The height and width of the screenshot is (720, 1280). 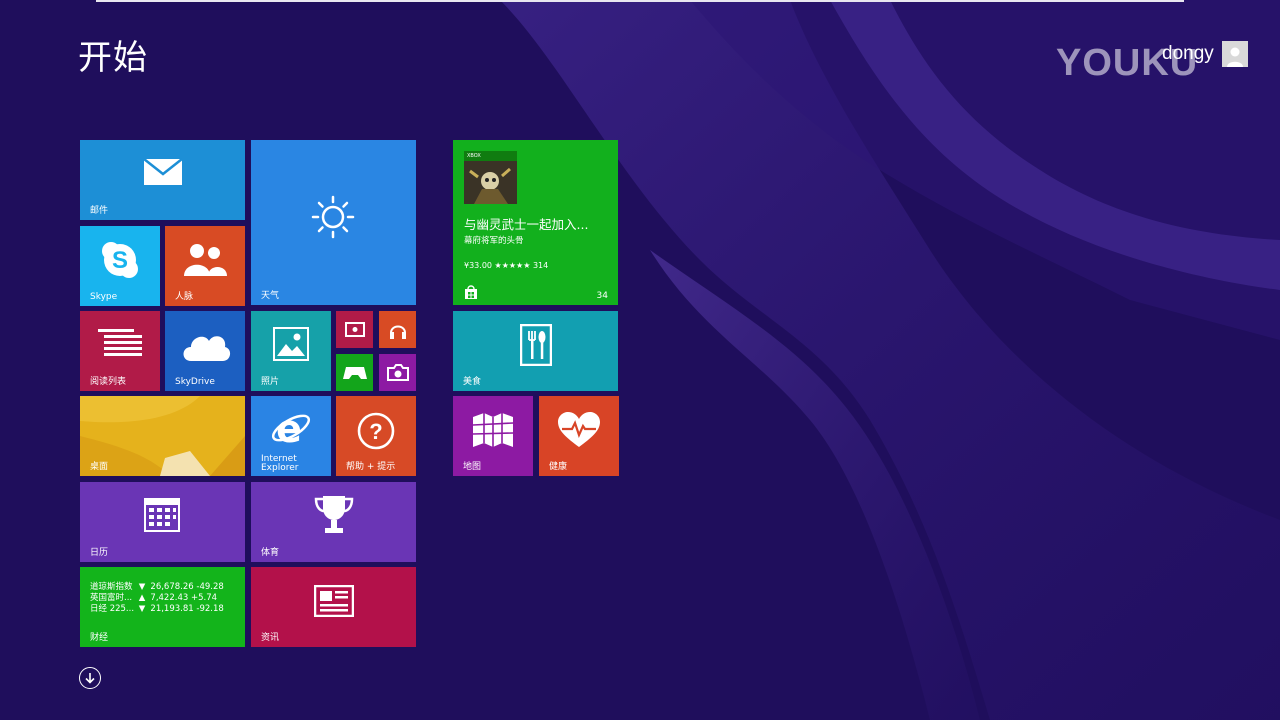 I want to click on tile-health: 健康, so click(x=579, y=436).